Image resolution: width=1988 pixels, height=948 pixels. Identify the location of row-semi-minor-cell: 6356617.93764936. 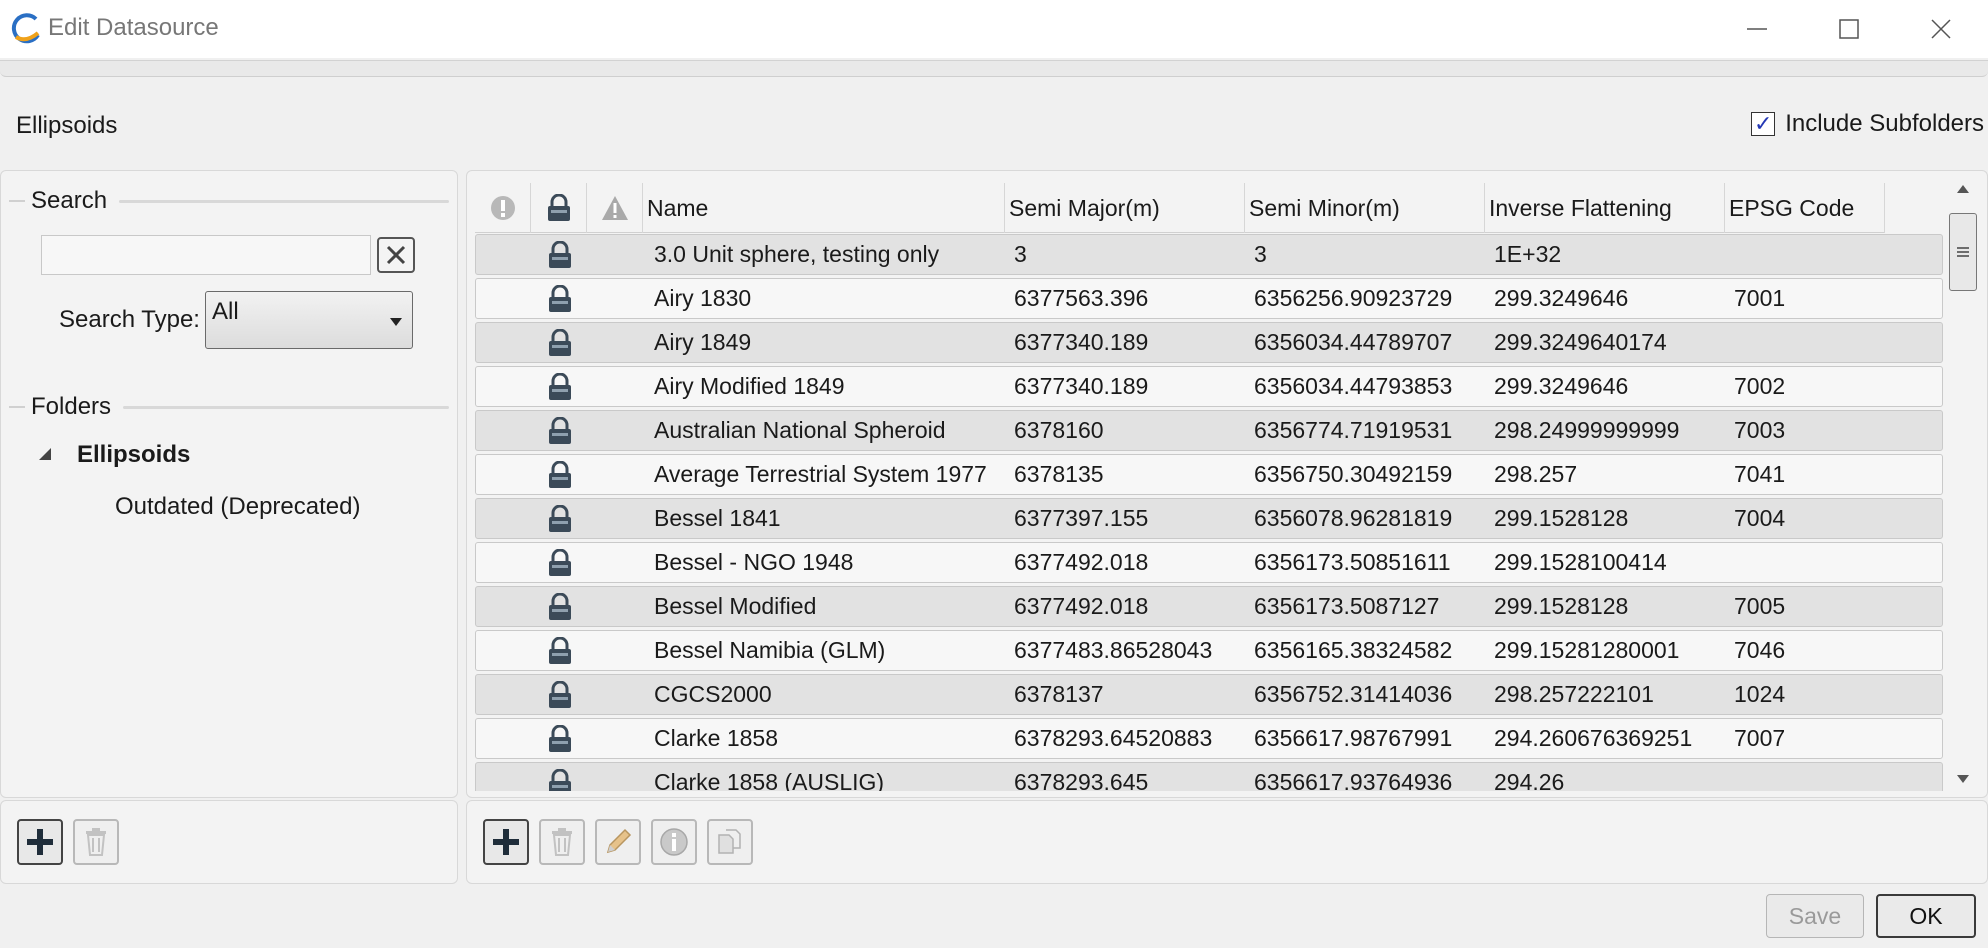
(1353, 780).